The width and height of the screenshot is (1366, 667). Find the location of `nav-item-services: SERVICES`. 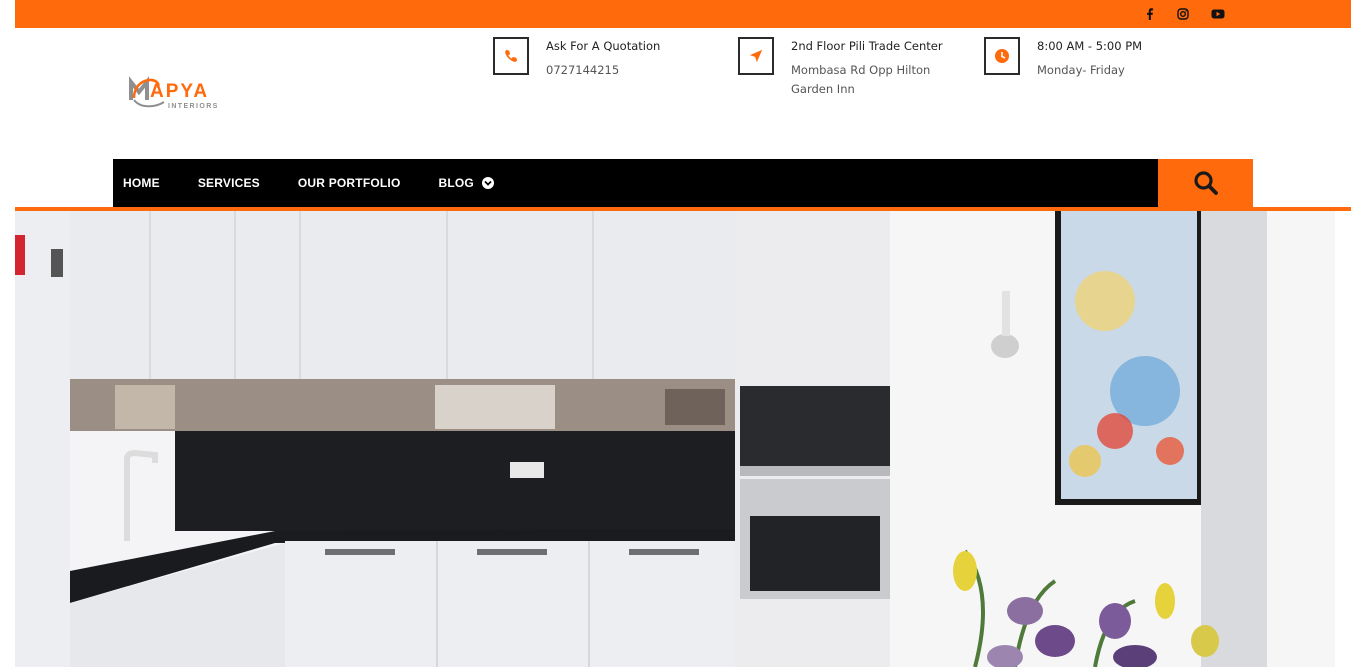

nav-item-services: SERVICES is located at coordinates (229, 183).